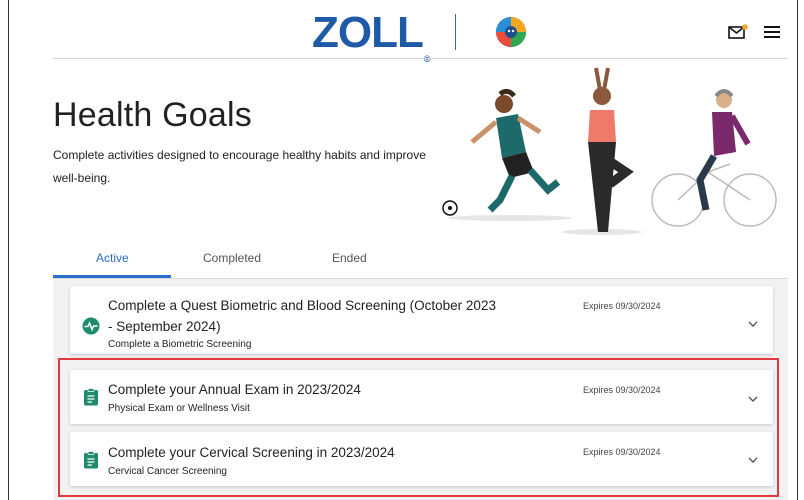 This screenshot has height=500, width=804. I want to click on goal-title-line2: - September 2024), so click(164, 326).